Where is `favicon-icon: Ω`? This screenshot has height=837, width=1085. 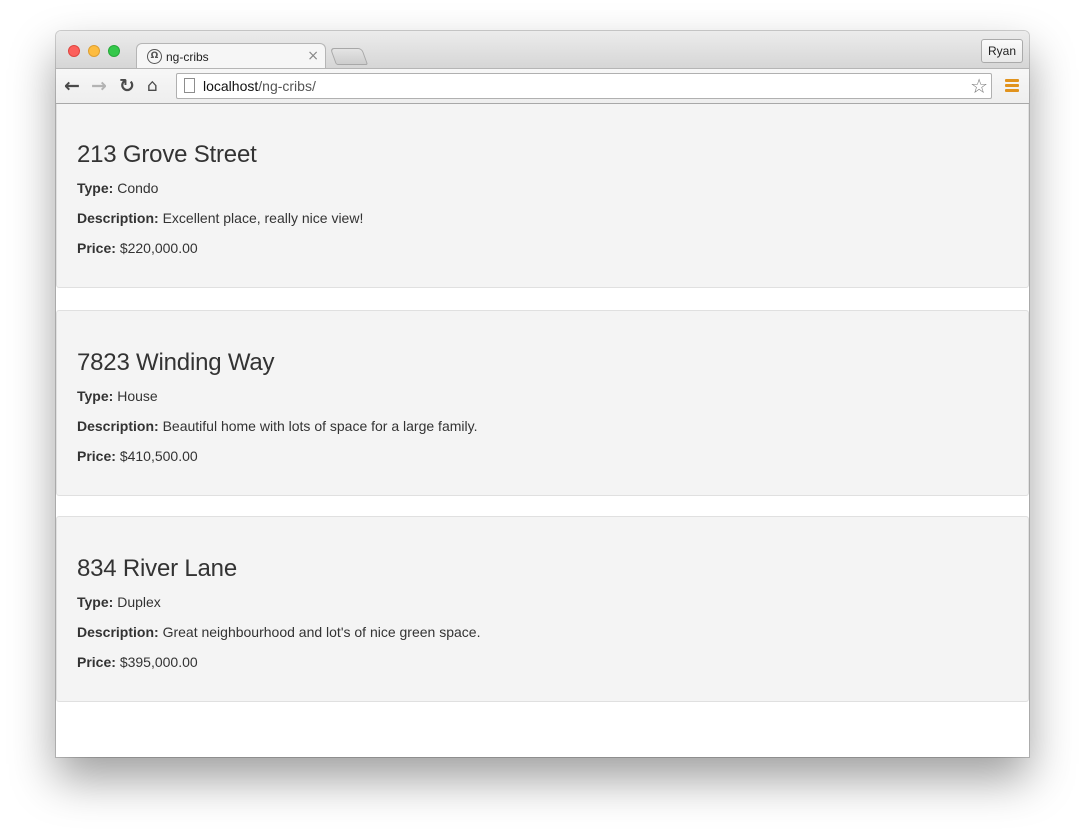 favicon-icon: Ω is located at coordinates (154, 56).